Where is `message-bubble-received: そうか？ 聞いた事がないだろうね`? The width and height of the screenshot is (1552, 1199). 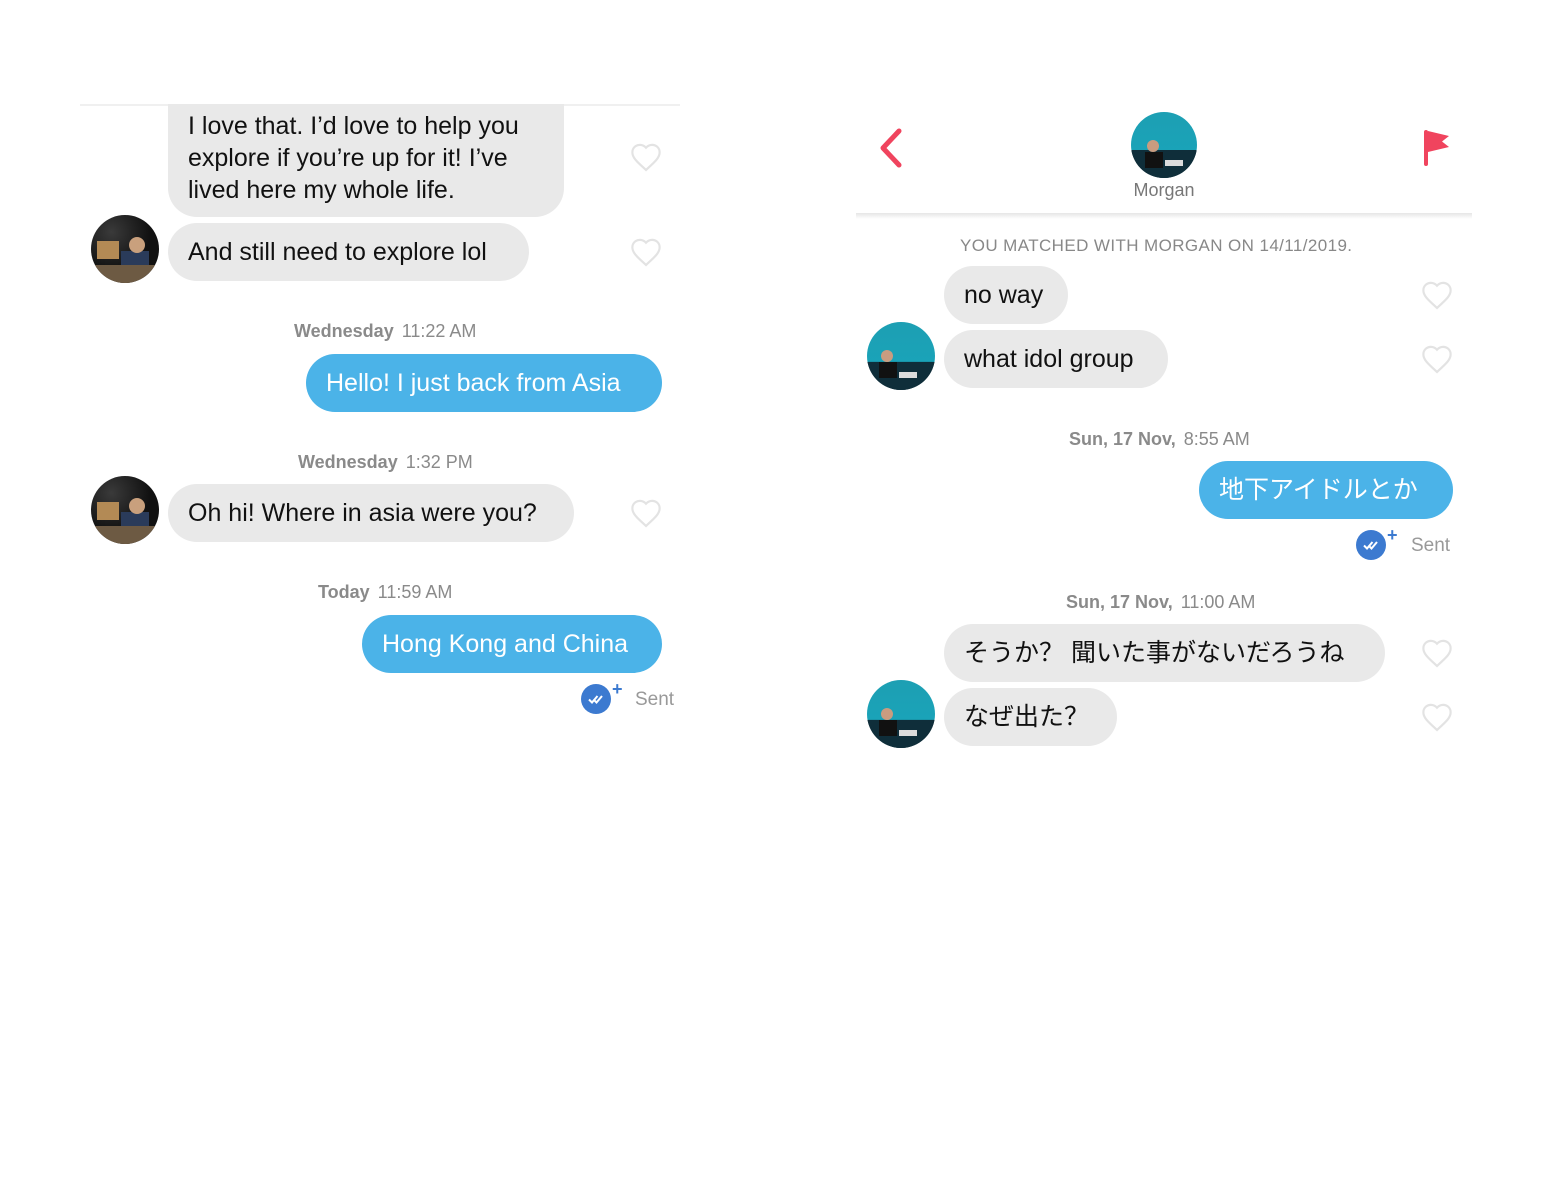 message-bubble-received: そうか？ 聞いた事がないだろうね is located at coordinates (1164, 653).